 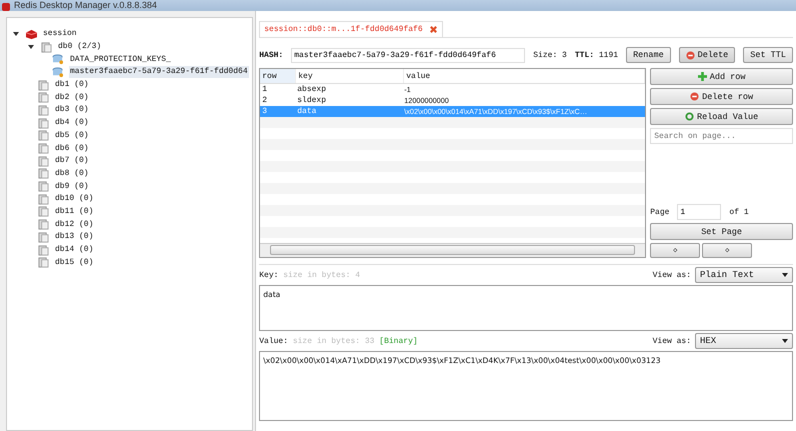 What do you see at coordinates (72, 123) in the screenshot?
I see `tree-item: db4 (0)` at bounding box center [72, 123].